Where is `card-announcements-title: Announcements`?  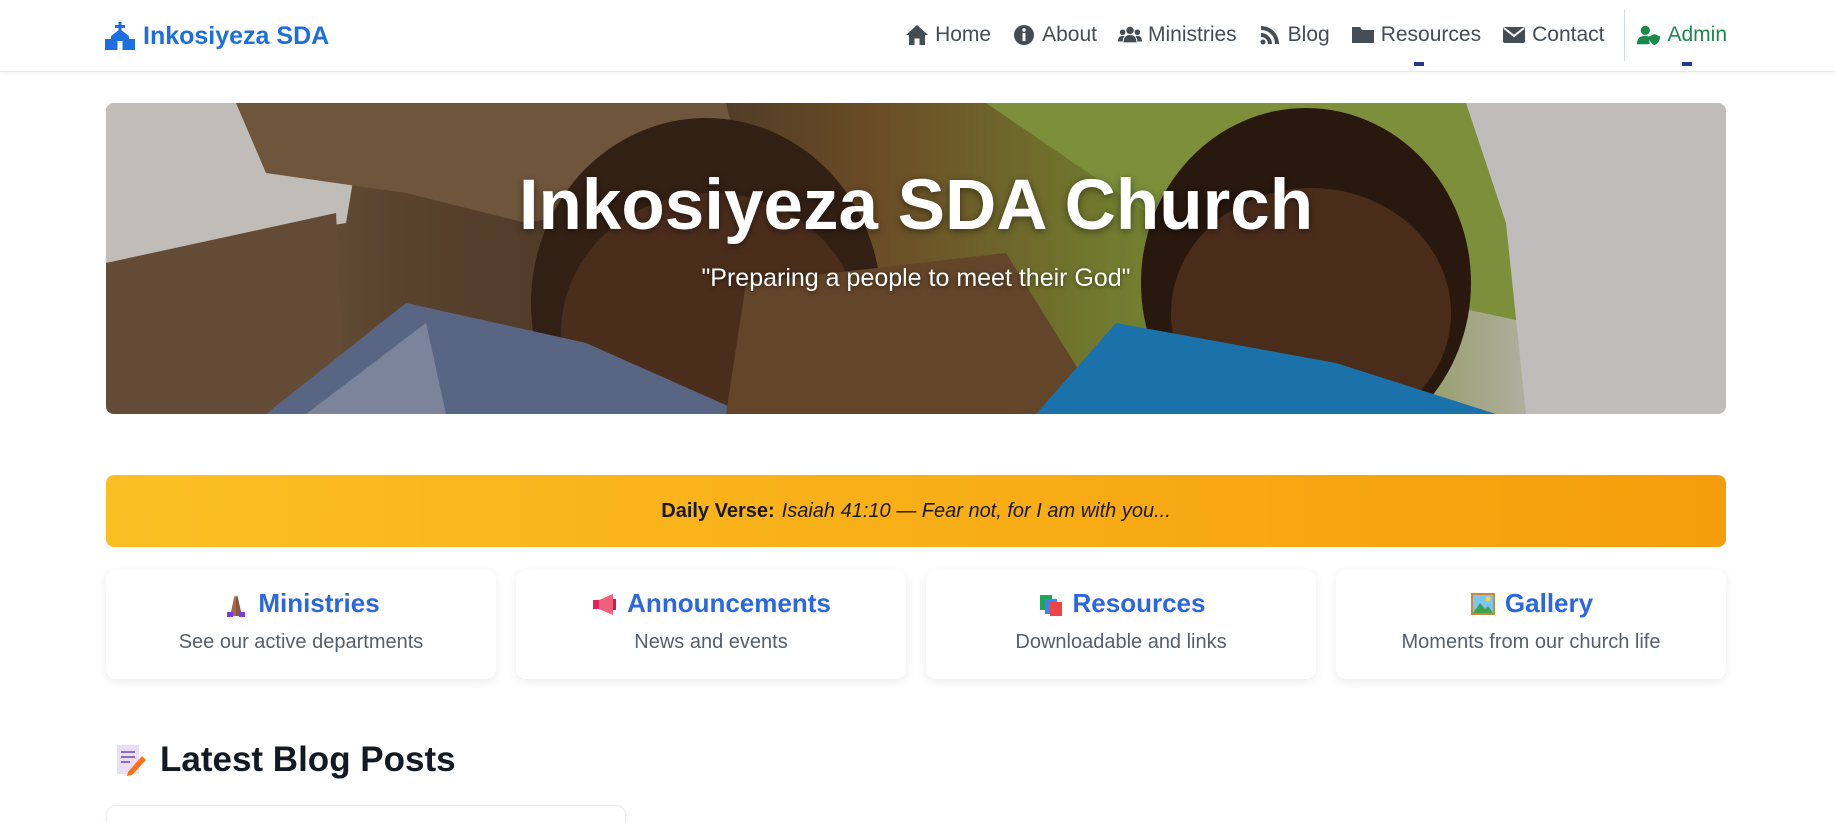
card-announcements-title: Announcements is located at coordinates (729, 603).